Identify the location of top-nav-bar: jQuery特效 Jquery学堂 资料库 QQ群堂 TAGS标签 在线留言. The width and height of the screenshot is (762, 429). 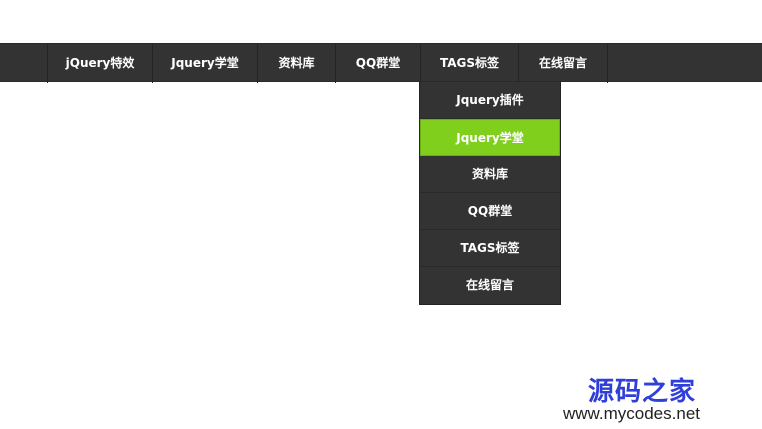
(381, 63).